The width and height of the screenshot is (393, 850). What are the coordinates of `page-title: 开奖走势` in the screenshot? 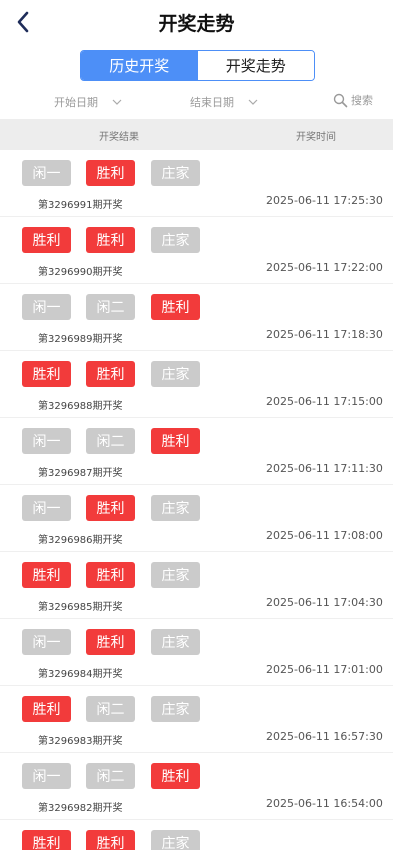 It's located at (196, 24).